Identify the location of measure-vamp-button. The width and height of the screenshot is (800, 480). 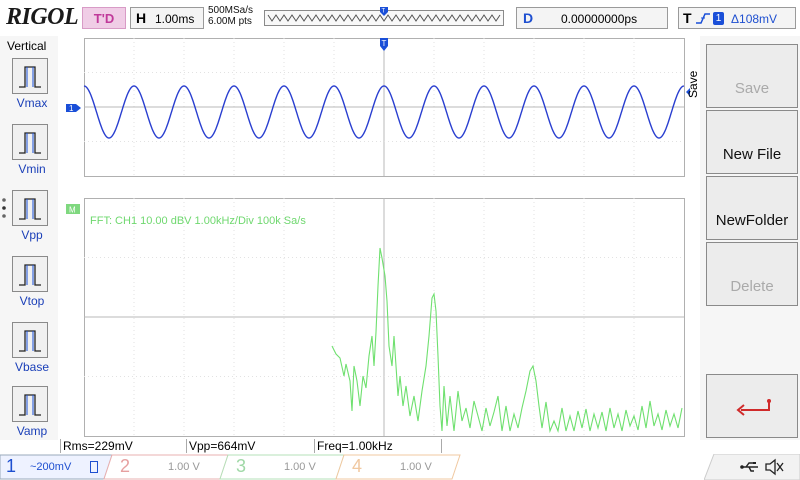
(30, 404).